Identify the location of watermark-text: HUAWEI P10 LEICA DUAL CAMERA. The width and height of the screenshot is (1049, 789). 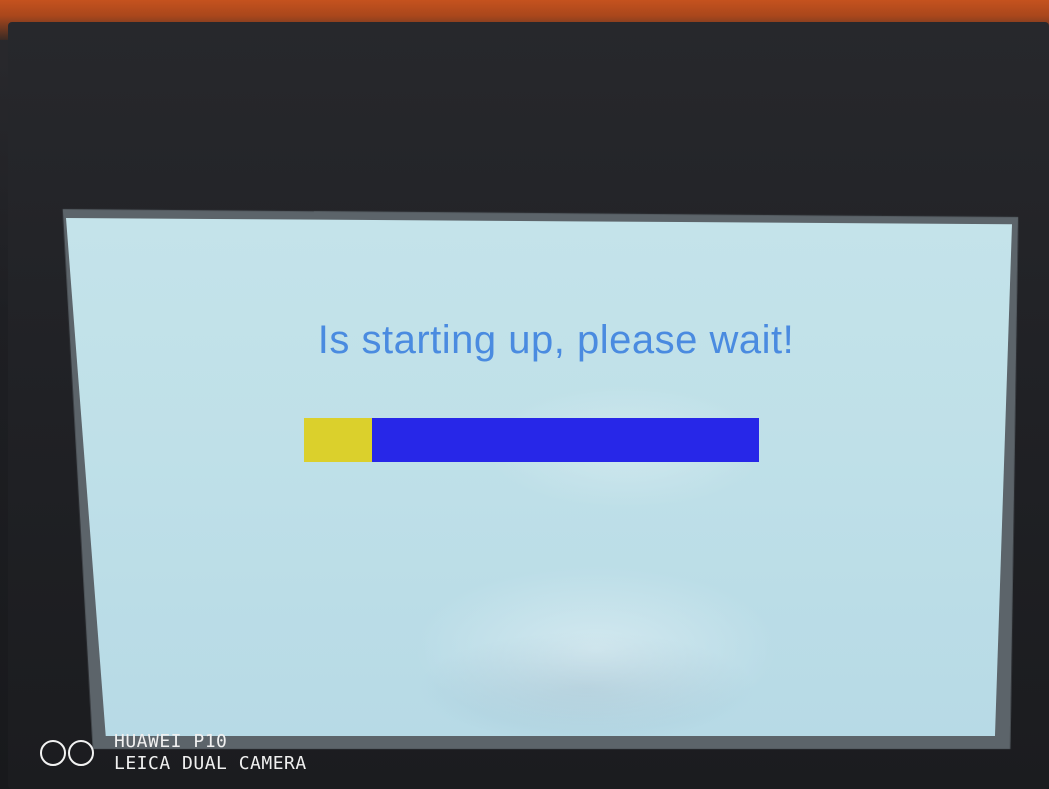
(210, 753).